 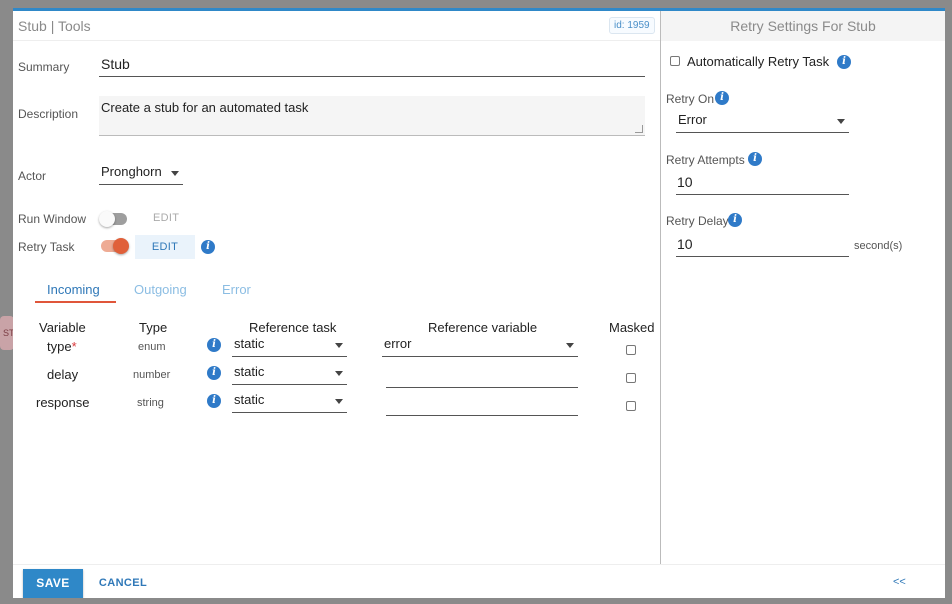 I want to click on row-variable: type*, so click(x=62, y=346).